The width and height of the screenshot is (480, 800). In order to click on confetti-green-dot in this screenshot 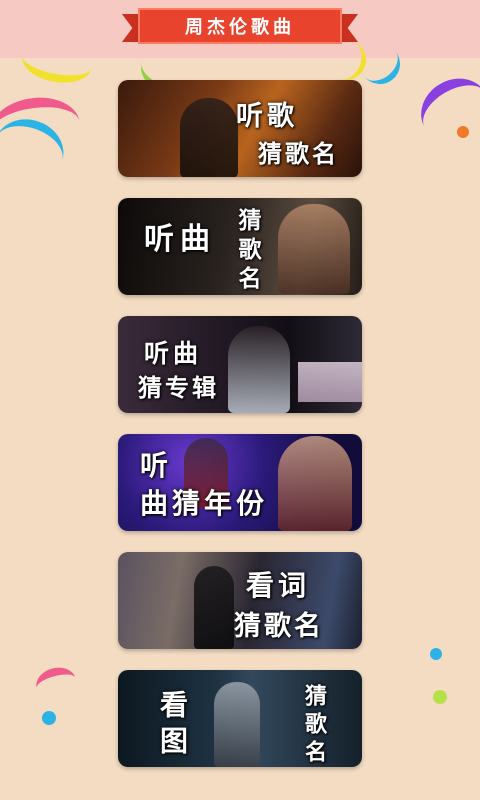, I will do `click(440, 697)`.